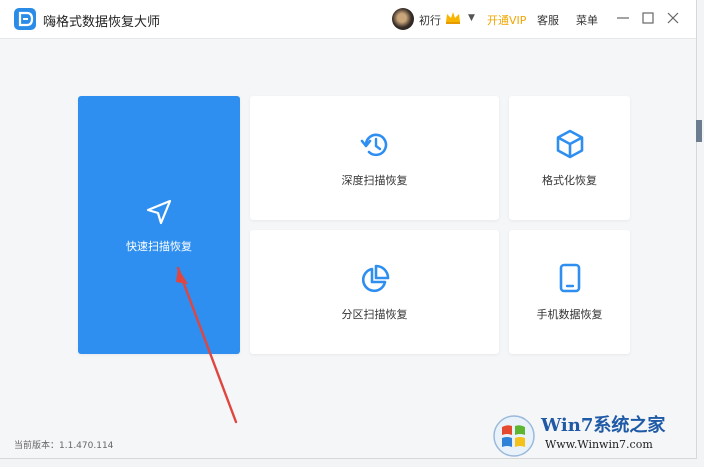  I want to click on title-bar: 嗨格式数据恢复大师 初行 ▼ 开通VIP 客服 菜单, so click(348, 19).